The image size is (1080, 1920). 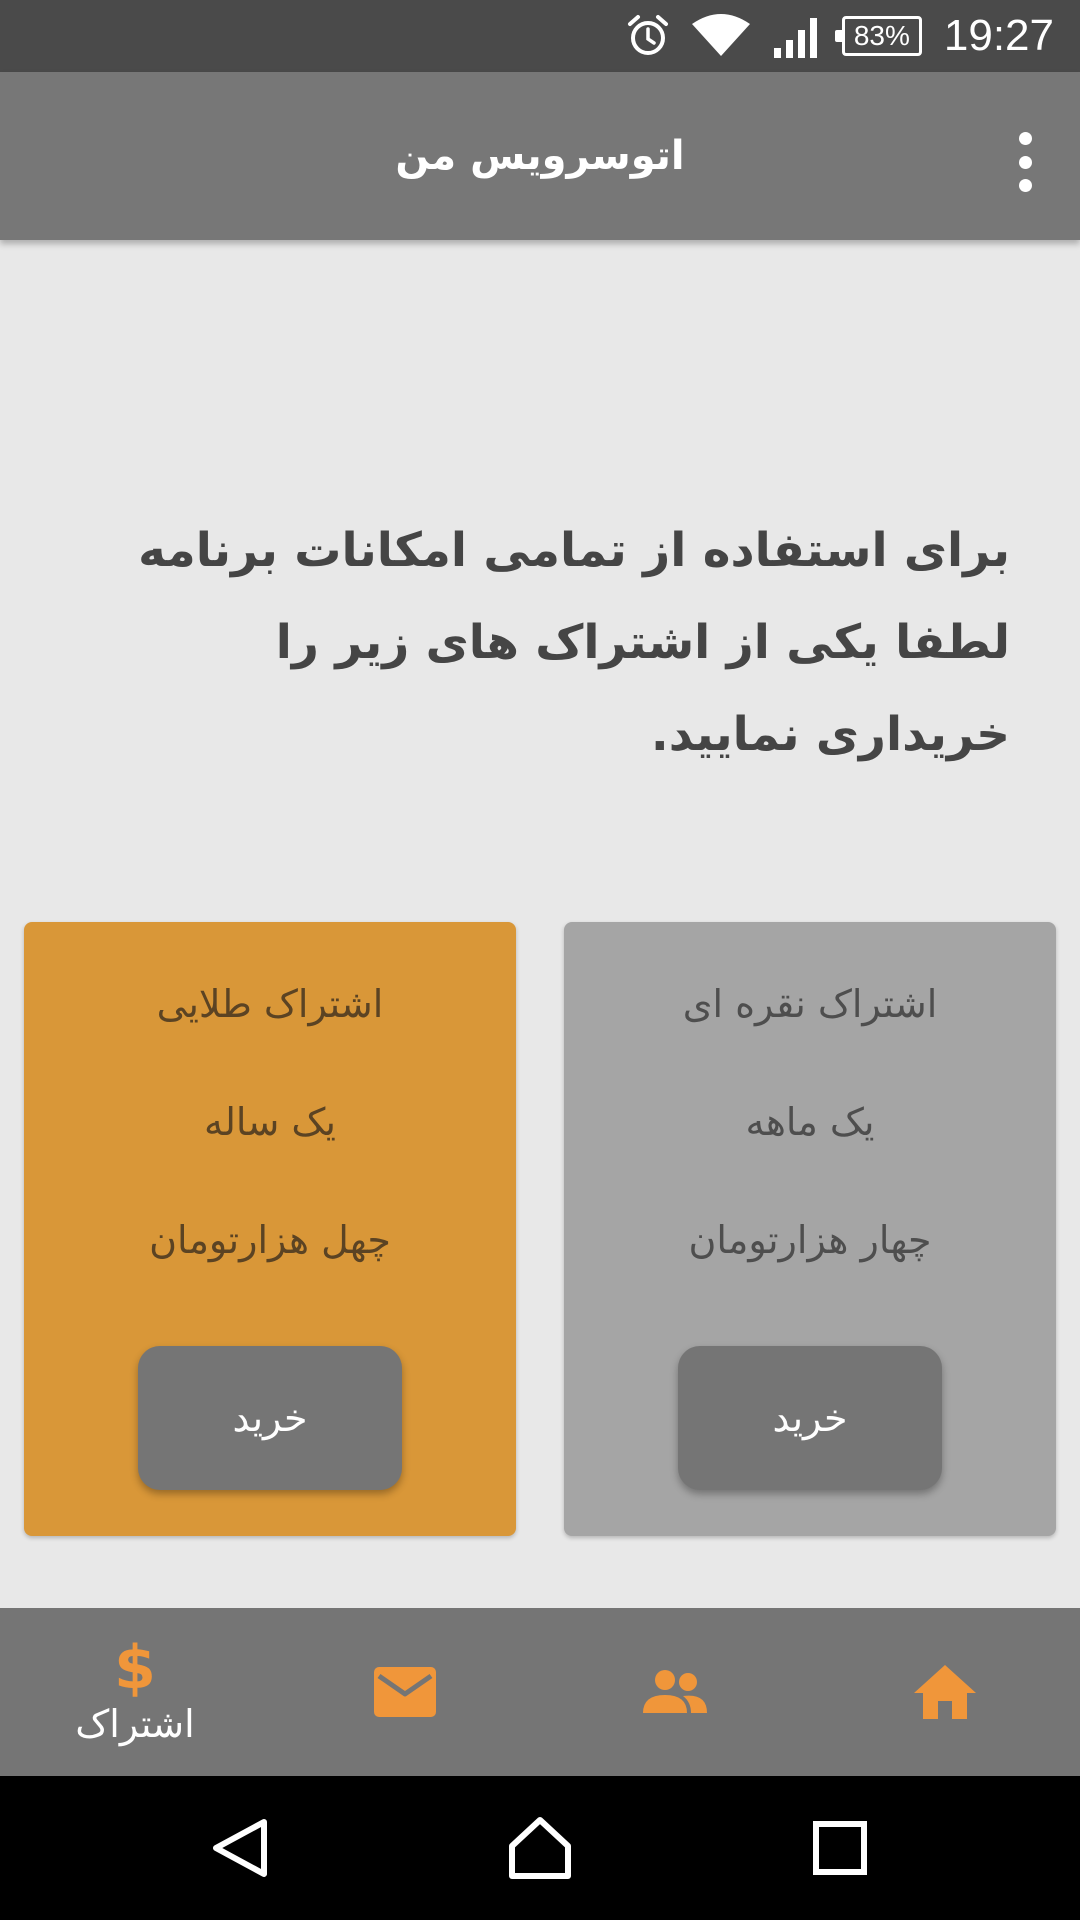 I want to click on home-icon, so click(x=945, y=1692).